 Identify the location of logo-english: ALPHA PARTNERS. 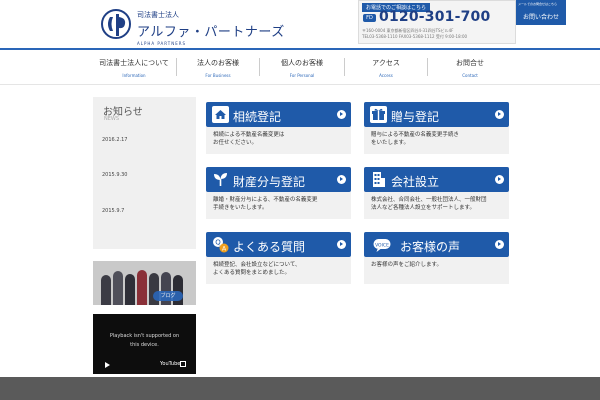
(162, 43).